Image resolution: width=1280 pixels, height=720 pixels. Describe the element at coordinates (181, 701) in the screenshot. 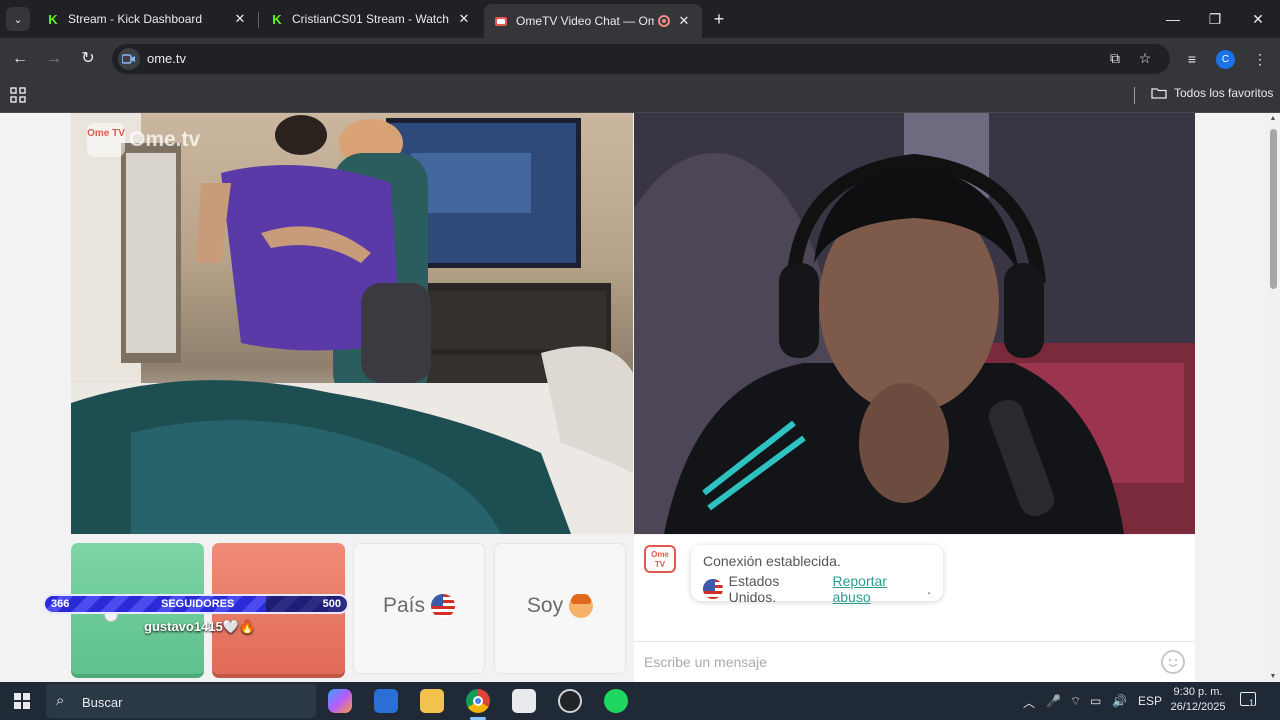

I see `taskbar-search-box: ⌕ Buscar` at that location.